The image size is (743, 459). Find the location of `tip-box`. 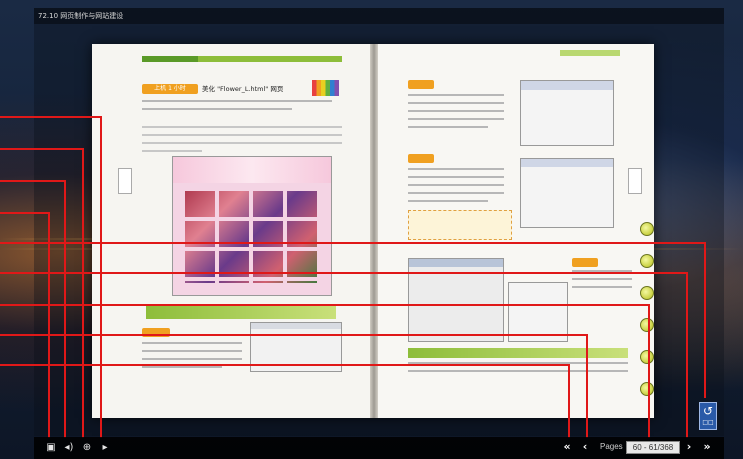

tip-box is located at coordinates (460, 225).